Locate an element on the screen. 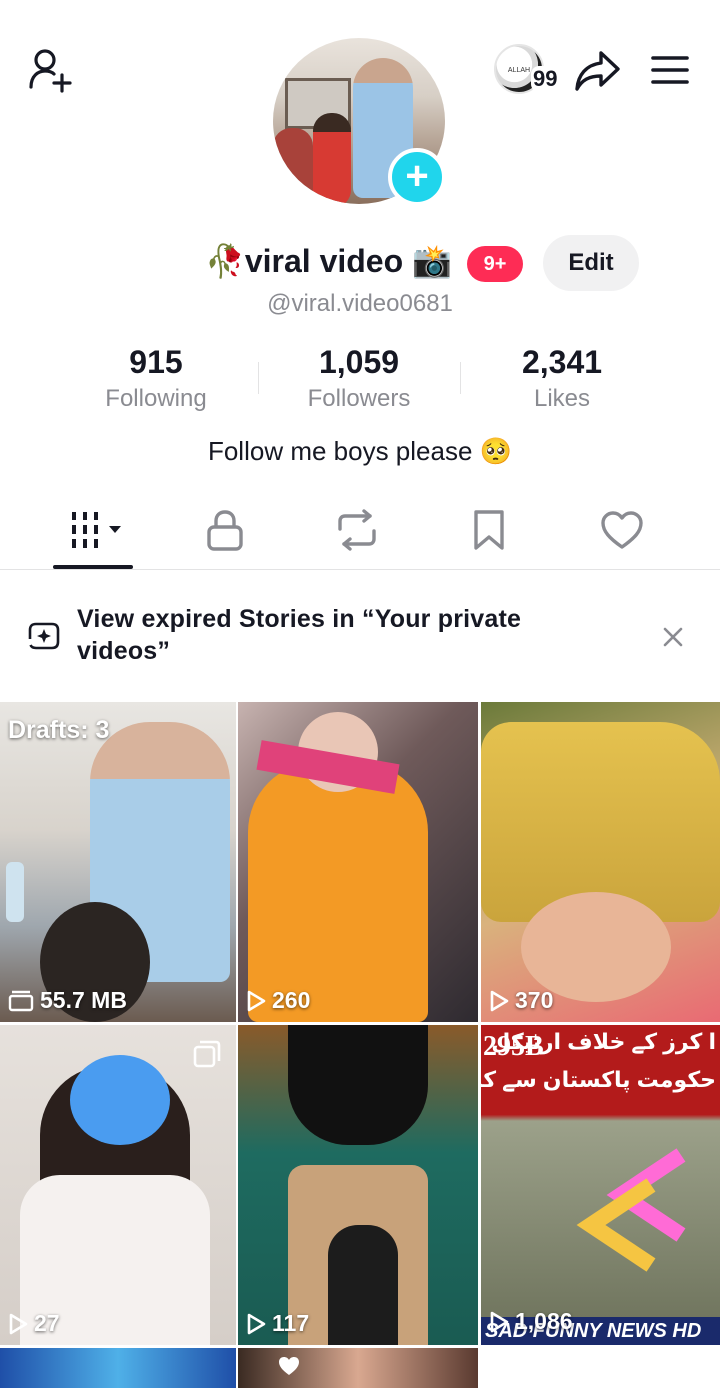  repost-icon is located at coordinates (357, 530).